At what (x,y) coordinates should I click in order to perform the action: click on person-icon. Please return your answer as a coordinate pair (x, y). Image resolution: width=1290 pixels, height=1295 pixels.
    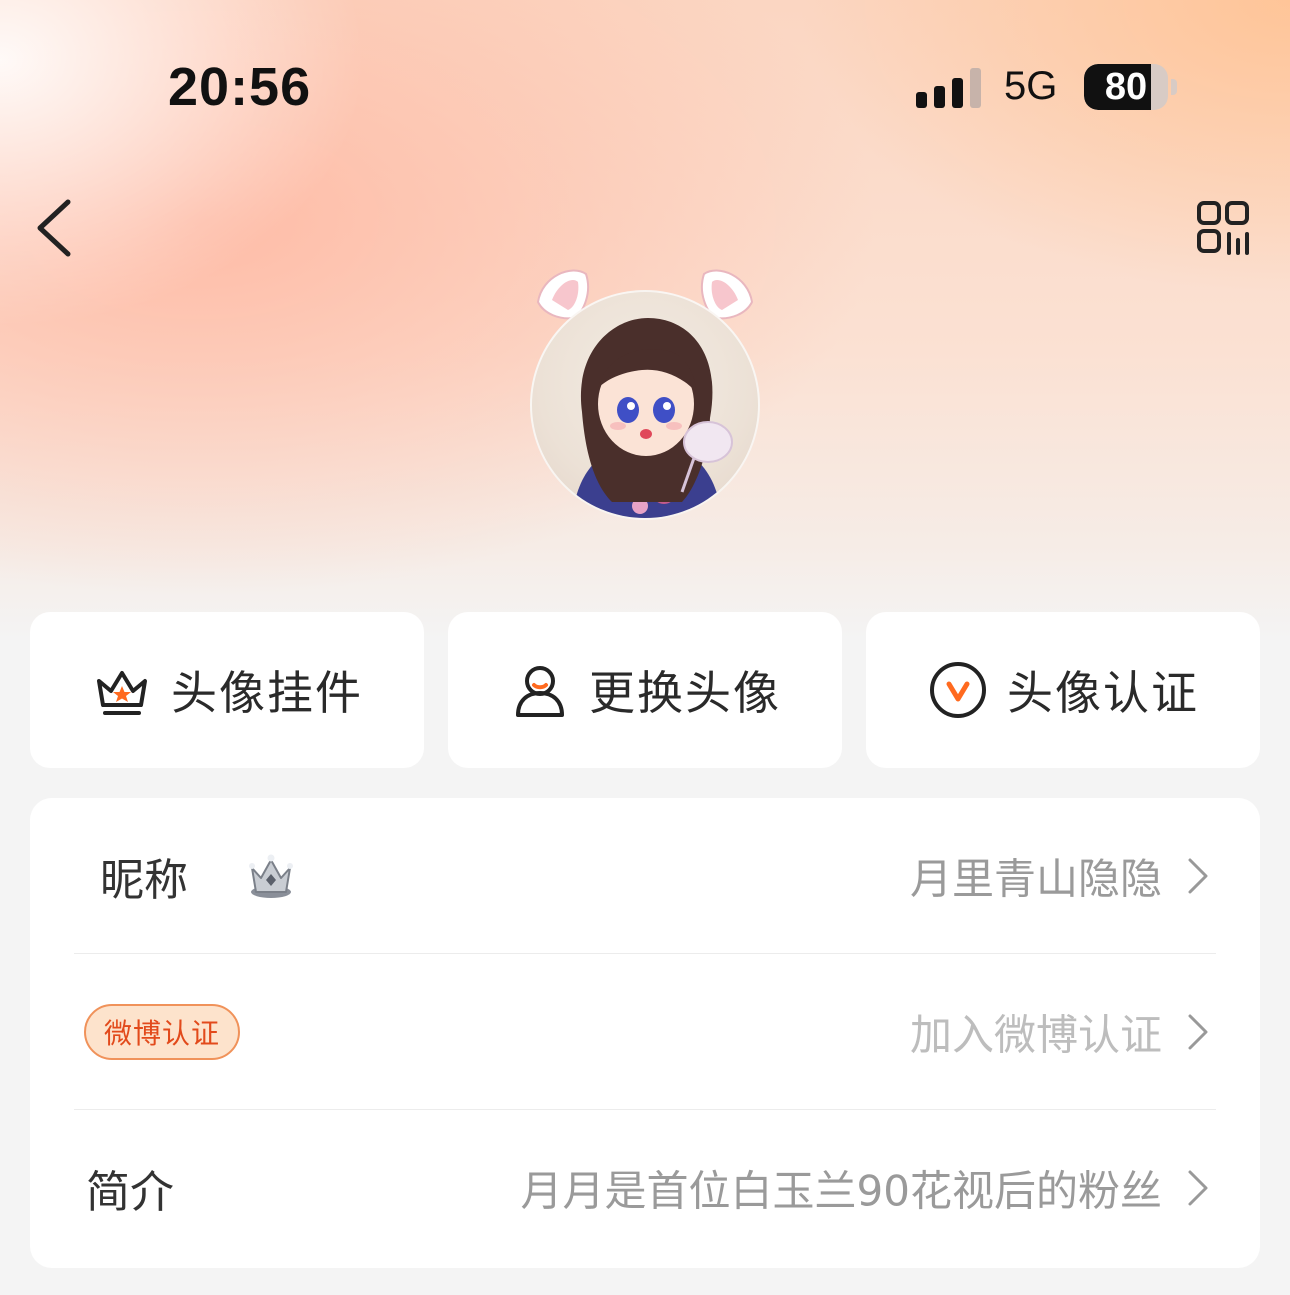
    Looking at the image, I should click on (540, 691).